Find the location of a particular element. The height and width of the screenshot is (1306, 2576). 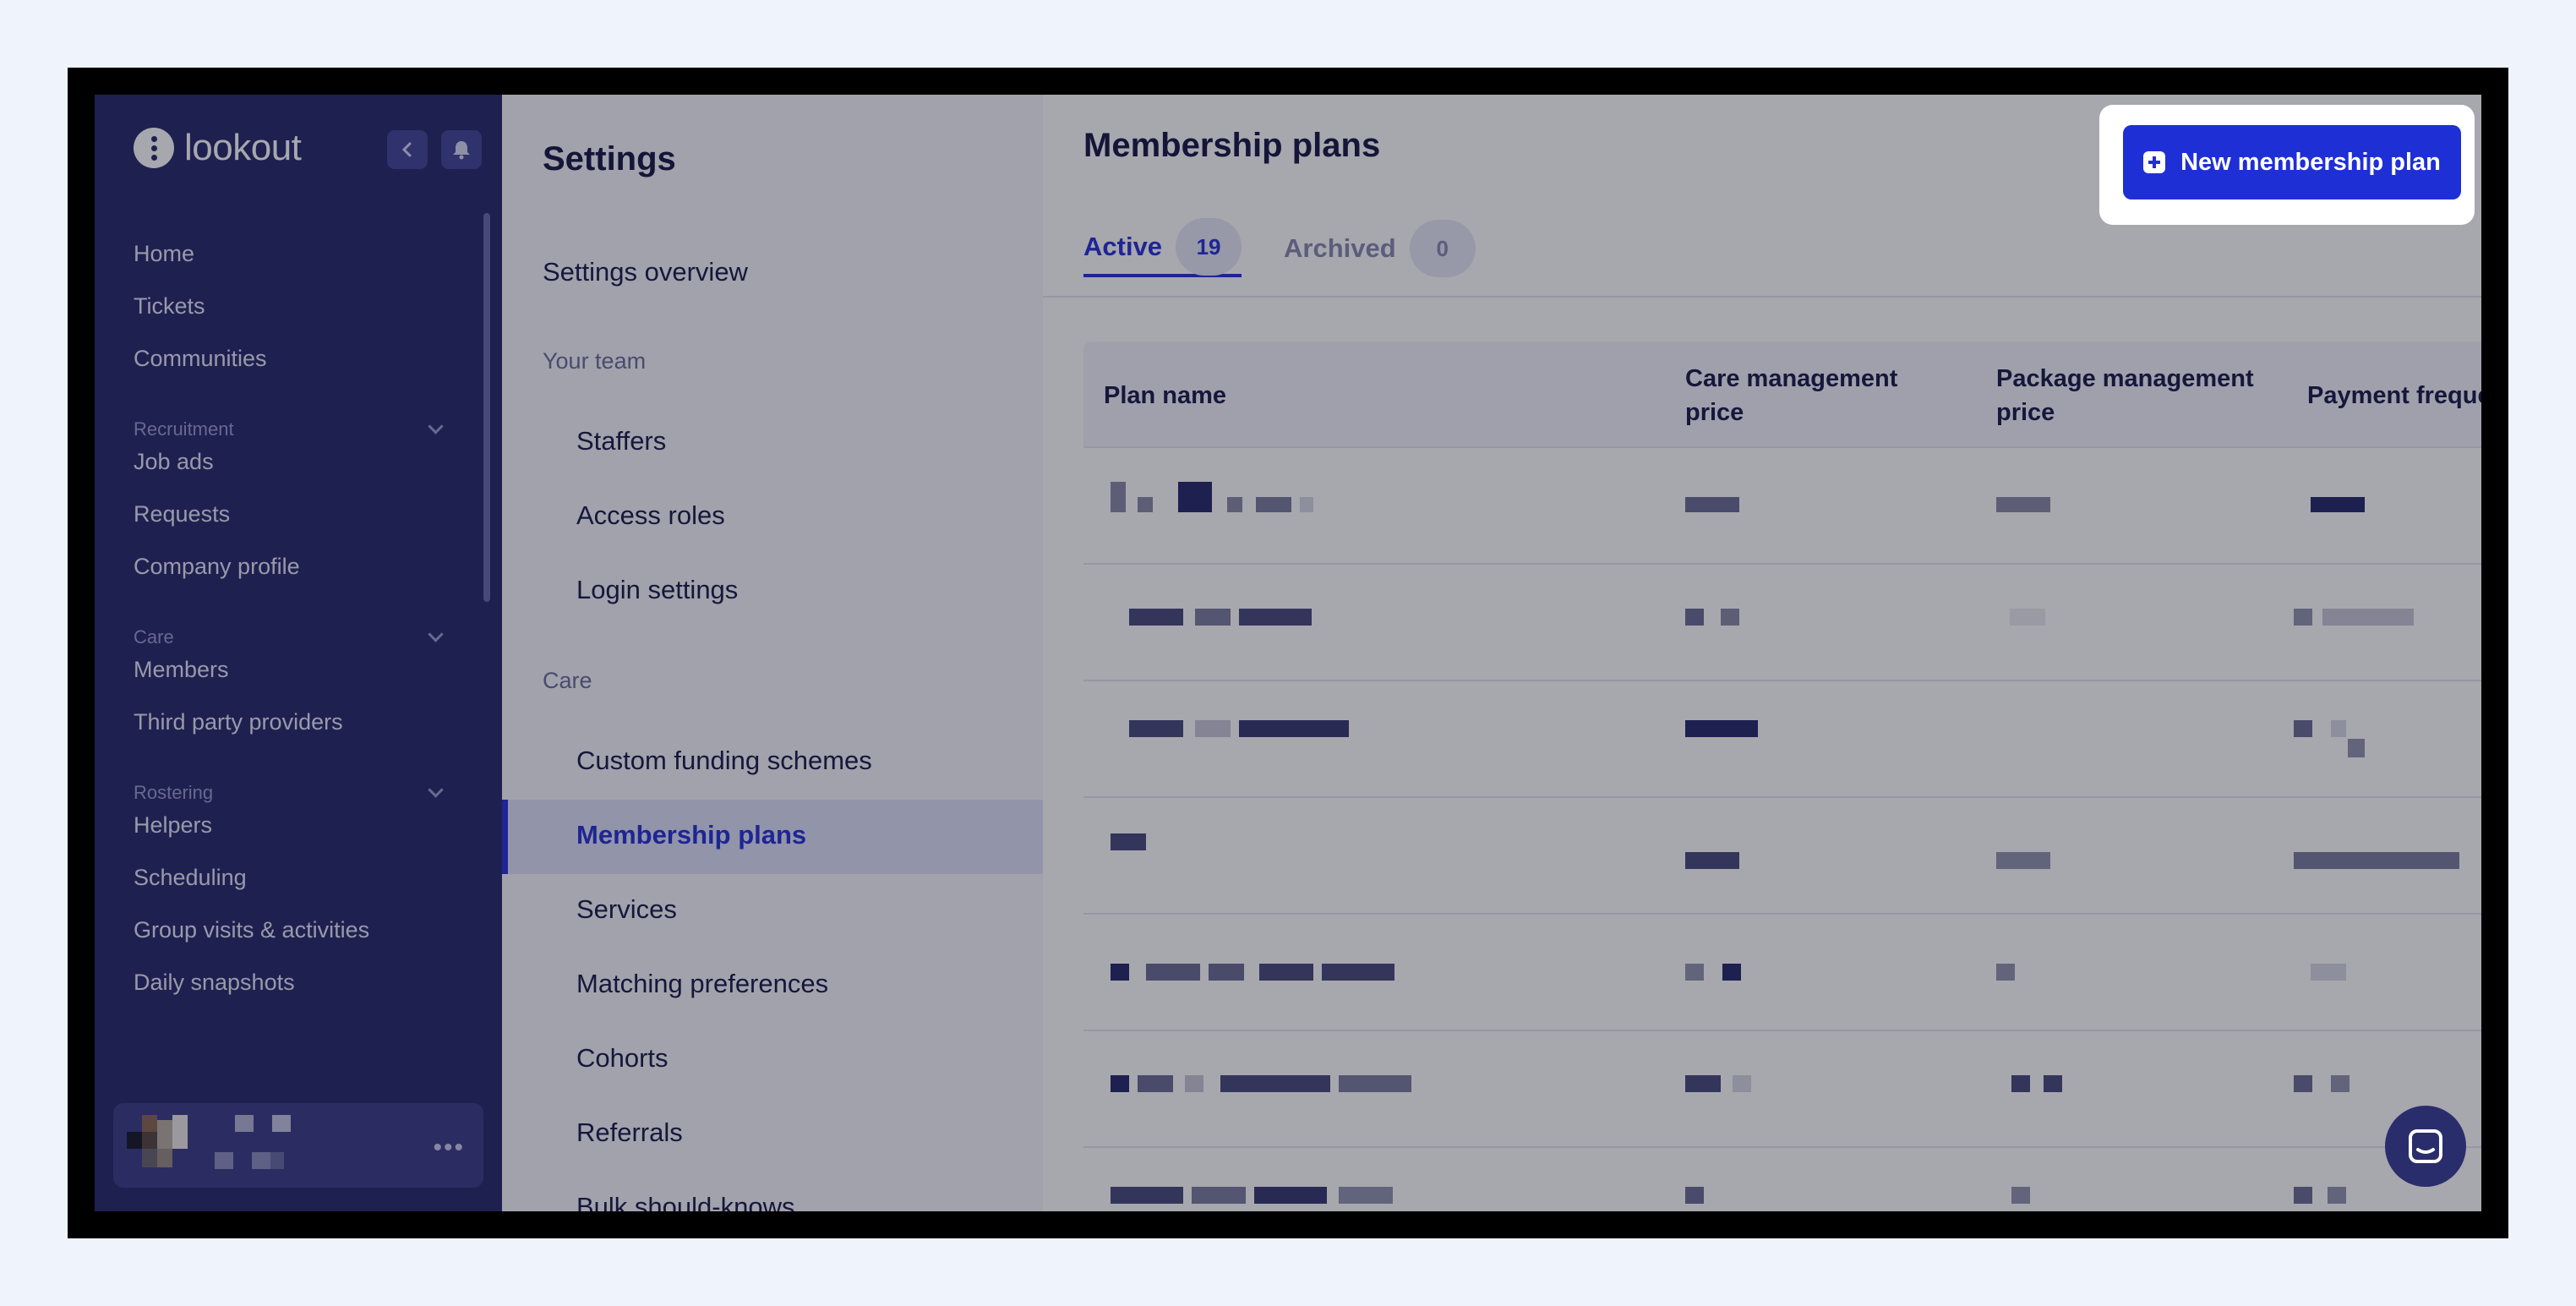

settings-section-care: Care is located at coordinates (567, 680).